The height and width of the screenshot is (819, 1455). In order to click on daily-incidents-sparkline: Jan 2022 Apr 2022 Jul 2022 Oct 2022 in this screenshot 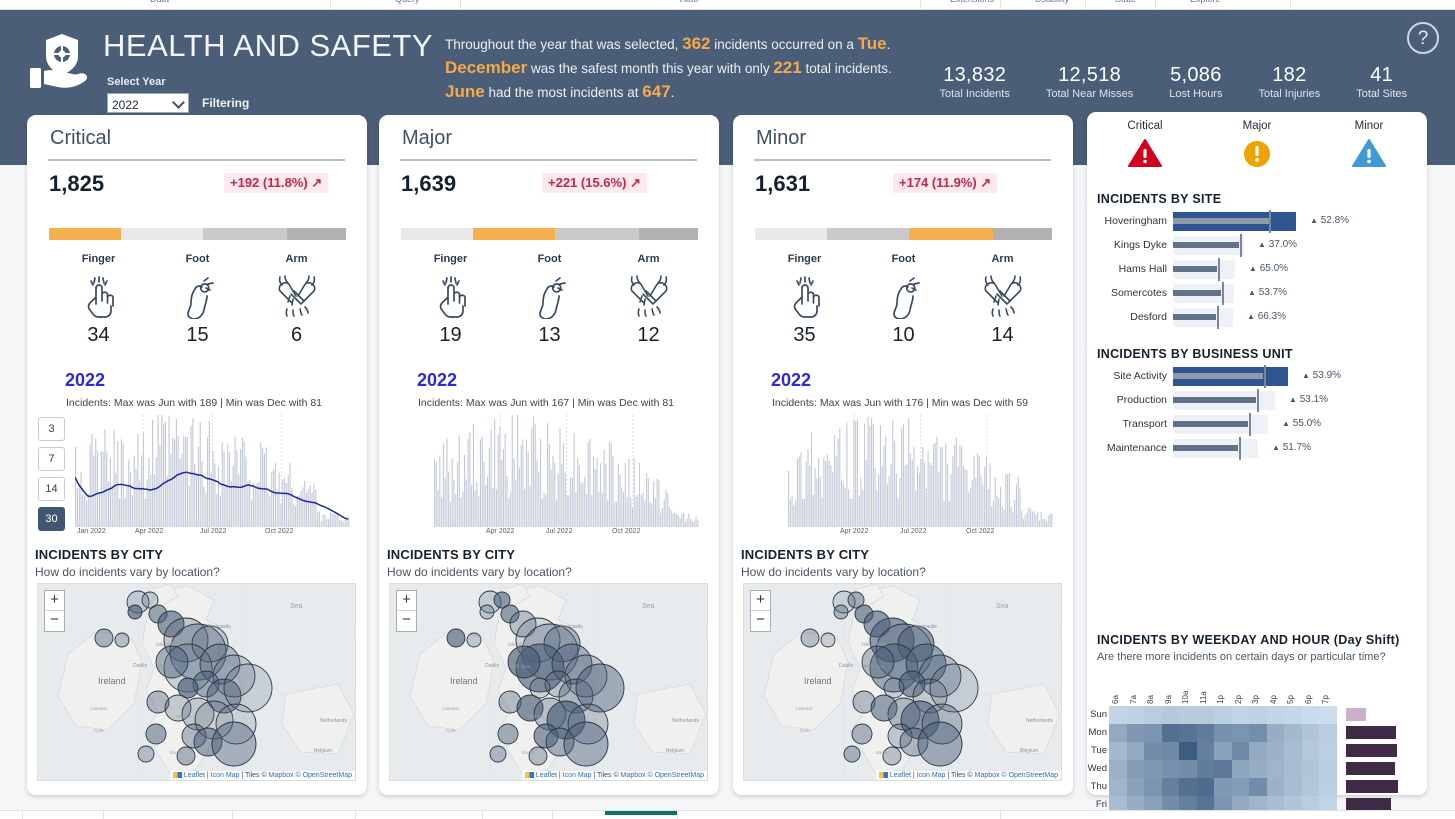, I will do `click(212, 477)`.